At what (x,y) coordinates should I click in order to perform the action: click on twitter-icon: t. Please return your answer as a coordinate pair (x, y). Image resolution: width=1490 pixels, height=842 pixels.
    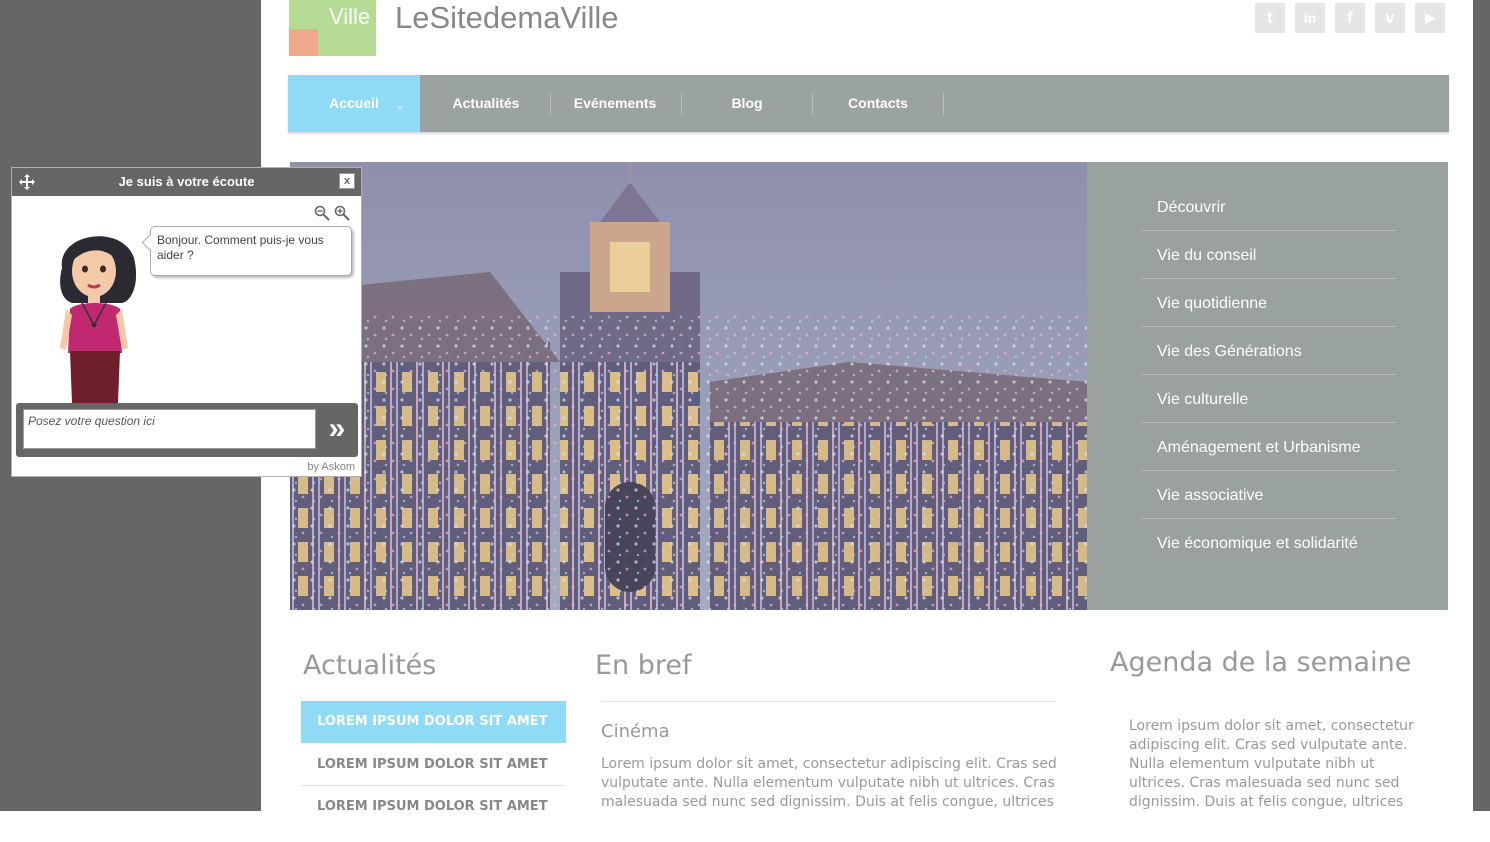
    Looking at the image, I should click on (1270, 18).